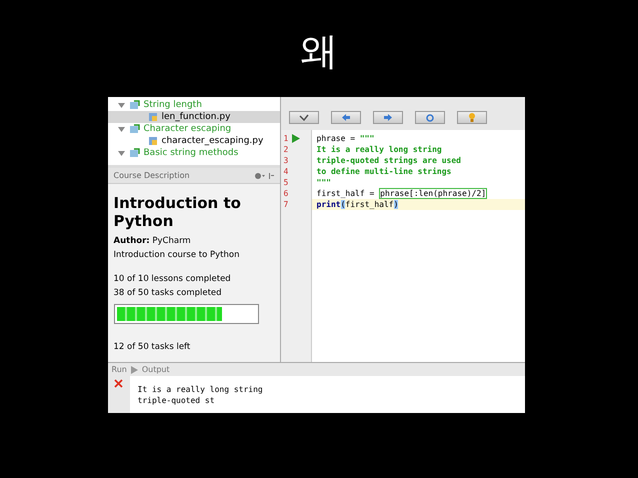  Describe the element at coordinates (178, 212) in the screenshot. I see `course-title: Introduction to Python` at that location.